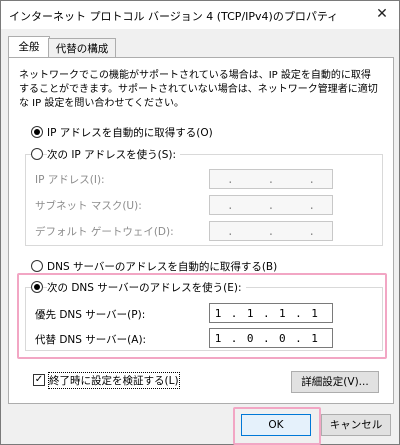 The width and height of the screenshot is (400, 445). Describe the element at coordinates (82, 49) in the screenshot. I see `tab-alternate-label: 代替の構成` at that location.